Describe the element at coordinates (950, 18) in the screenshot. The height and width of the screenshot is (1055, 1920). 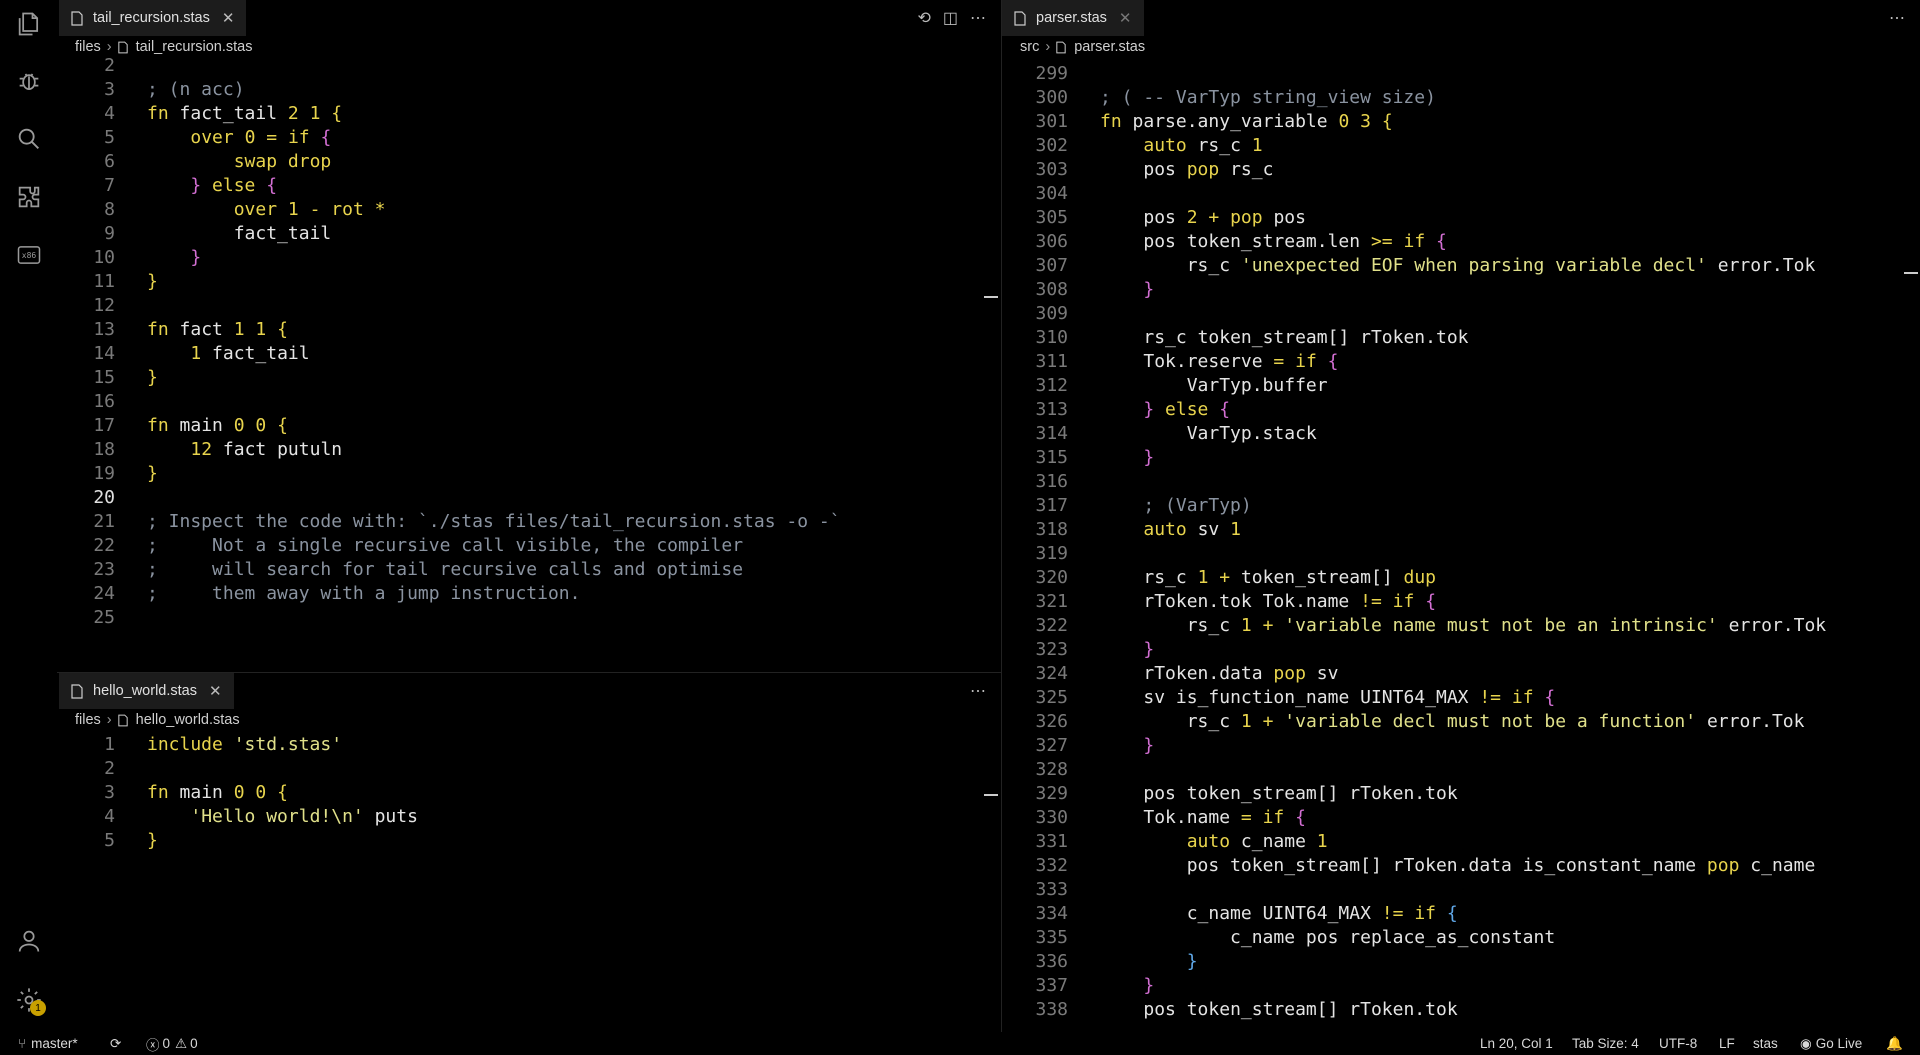
I see `split-editor-icon: ◫` at that location.